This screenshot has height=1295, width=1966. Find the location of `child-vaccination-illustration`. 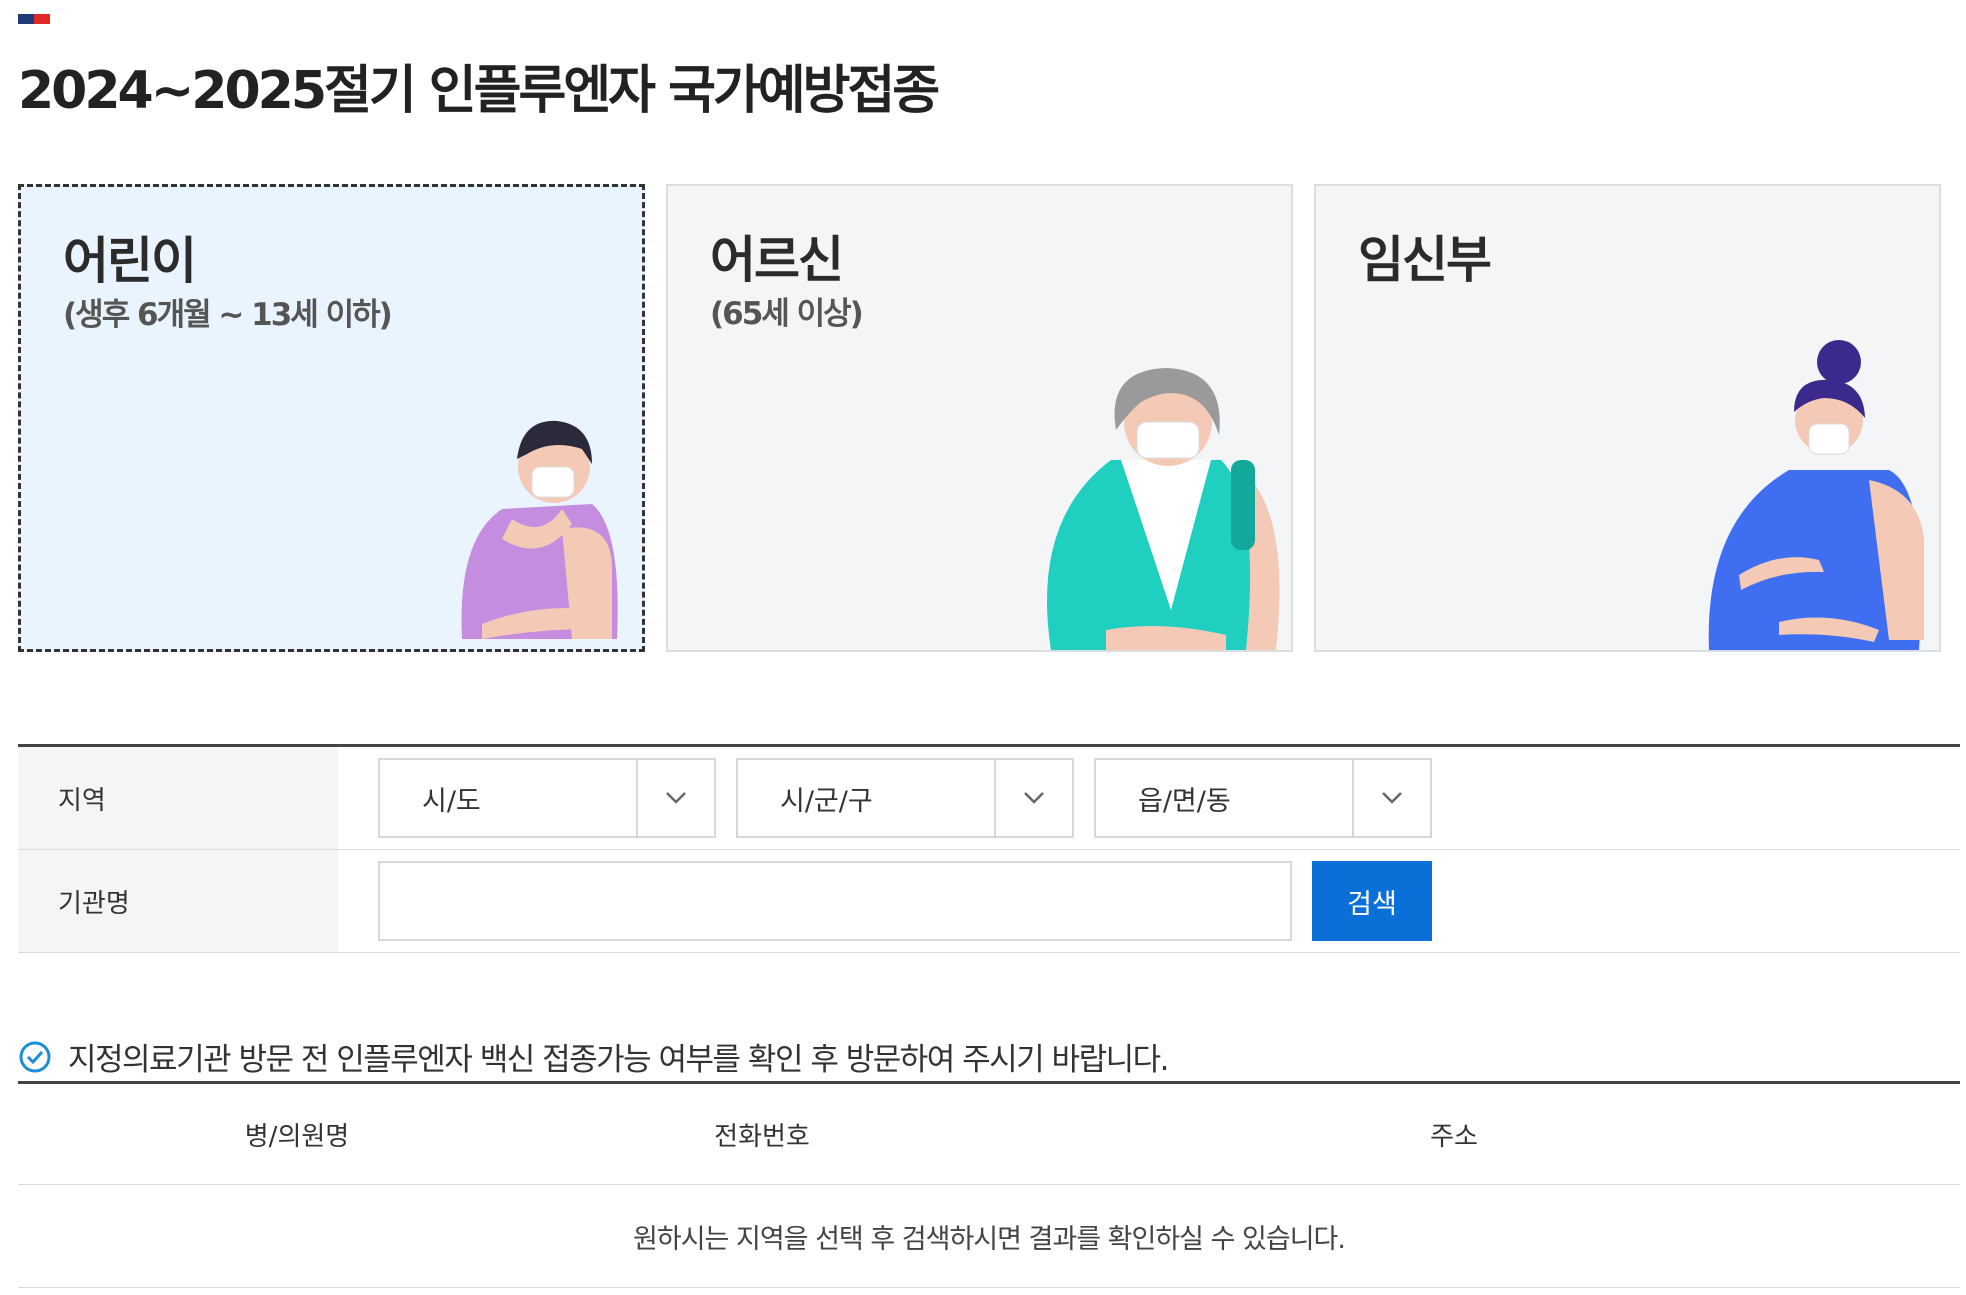

child-vaccination-illustration is located at coordinates (539, 529).